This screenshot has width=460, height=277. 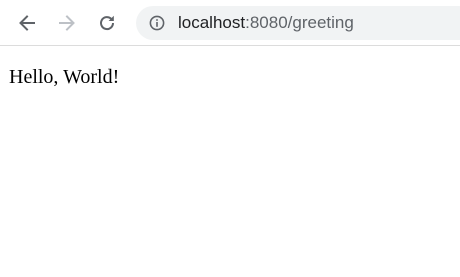 What do you see at coordinates (64, 77) in the screenshot?
I see `page-body-text: Hello, World!` at bounding box center [64, 77].